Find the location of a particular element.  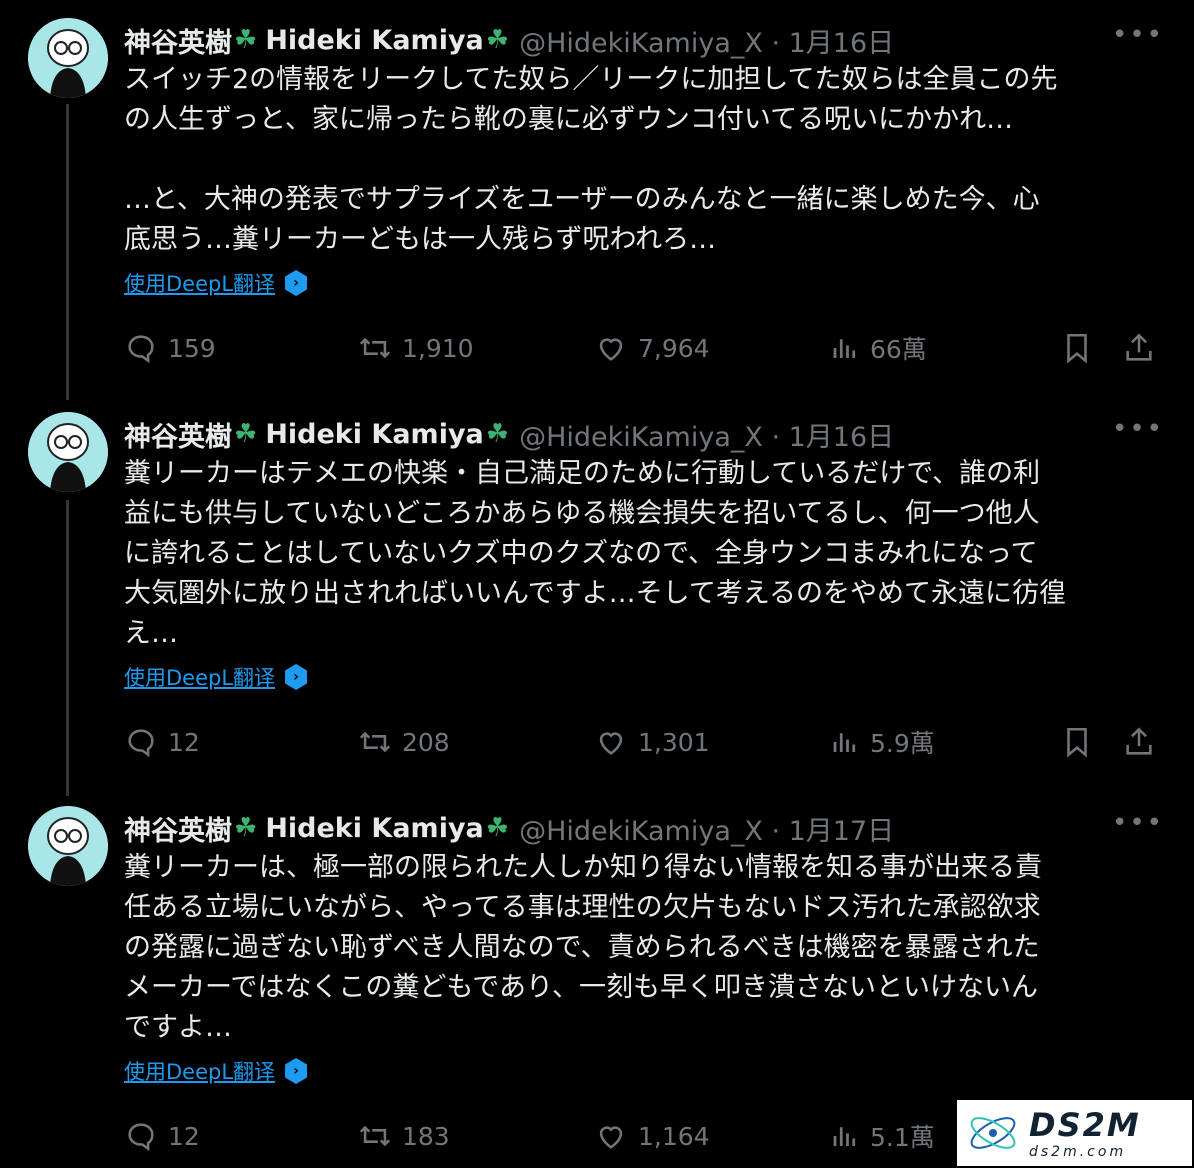

like-button: 7,964 is located at coordinates (652, 348).